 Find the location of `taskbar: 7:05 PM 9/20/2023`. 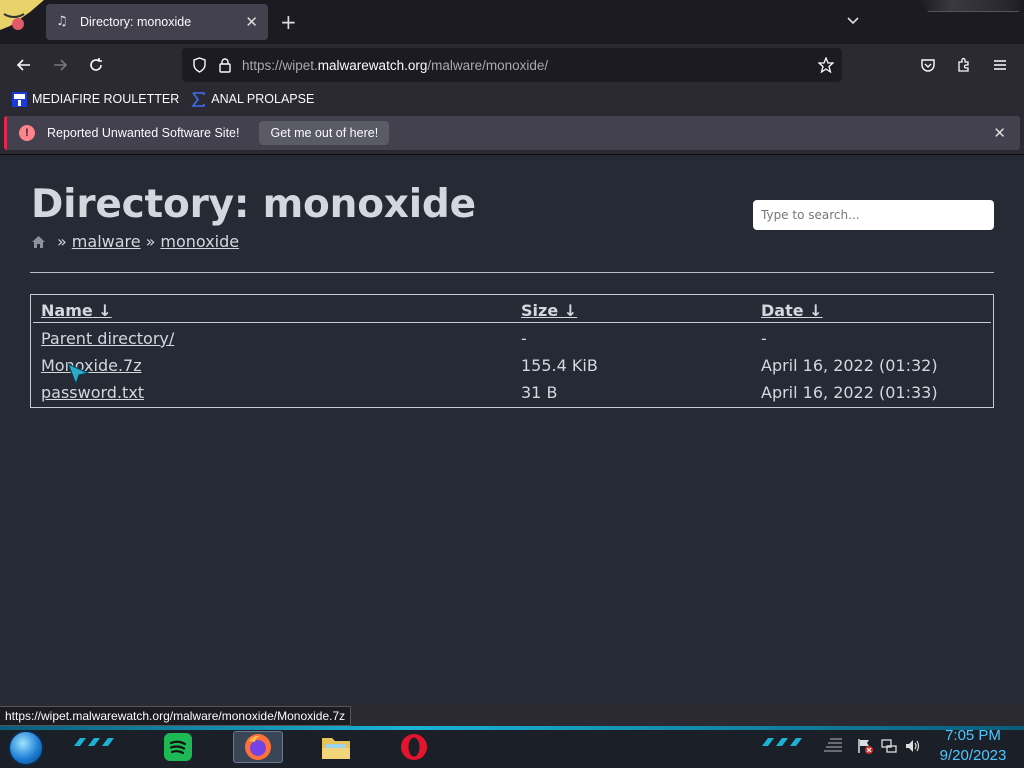

taskbar: 7:05 PM 9/20/2023 is located at coordinates (512, 747).